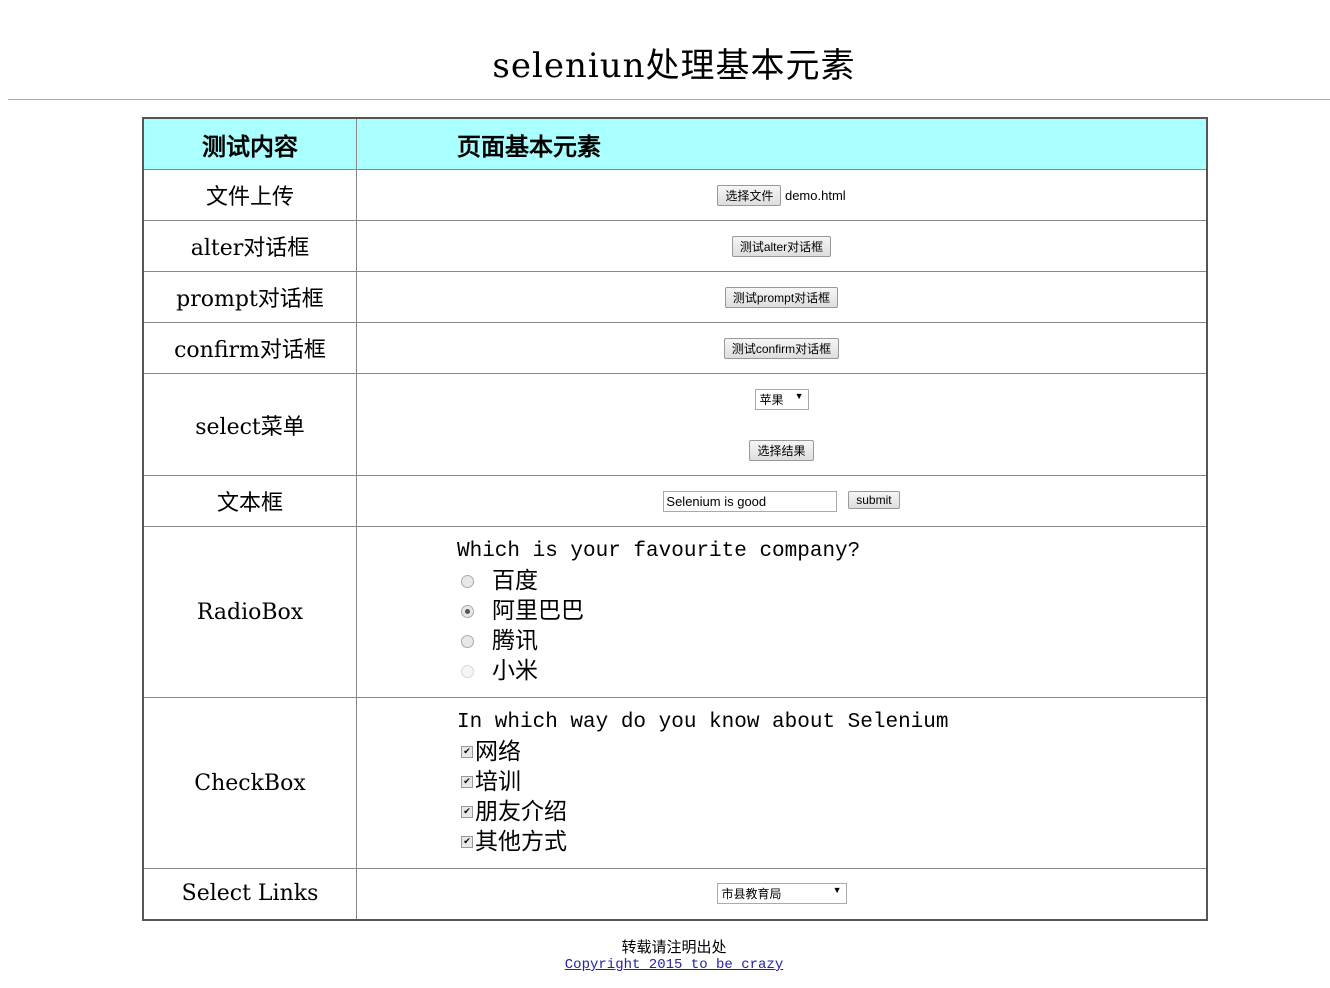 This screenshot has width=1330, height=988. Describe the element at coordinates (781, 450) in the screenshot. I see `select-result-button: 选择结果` at that location.